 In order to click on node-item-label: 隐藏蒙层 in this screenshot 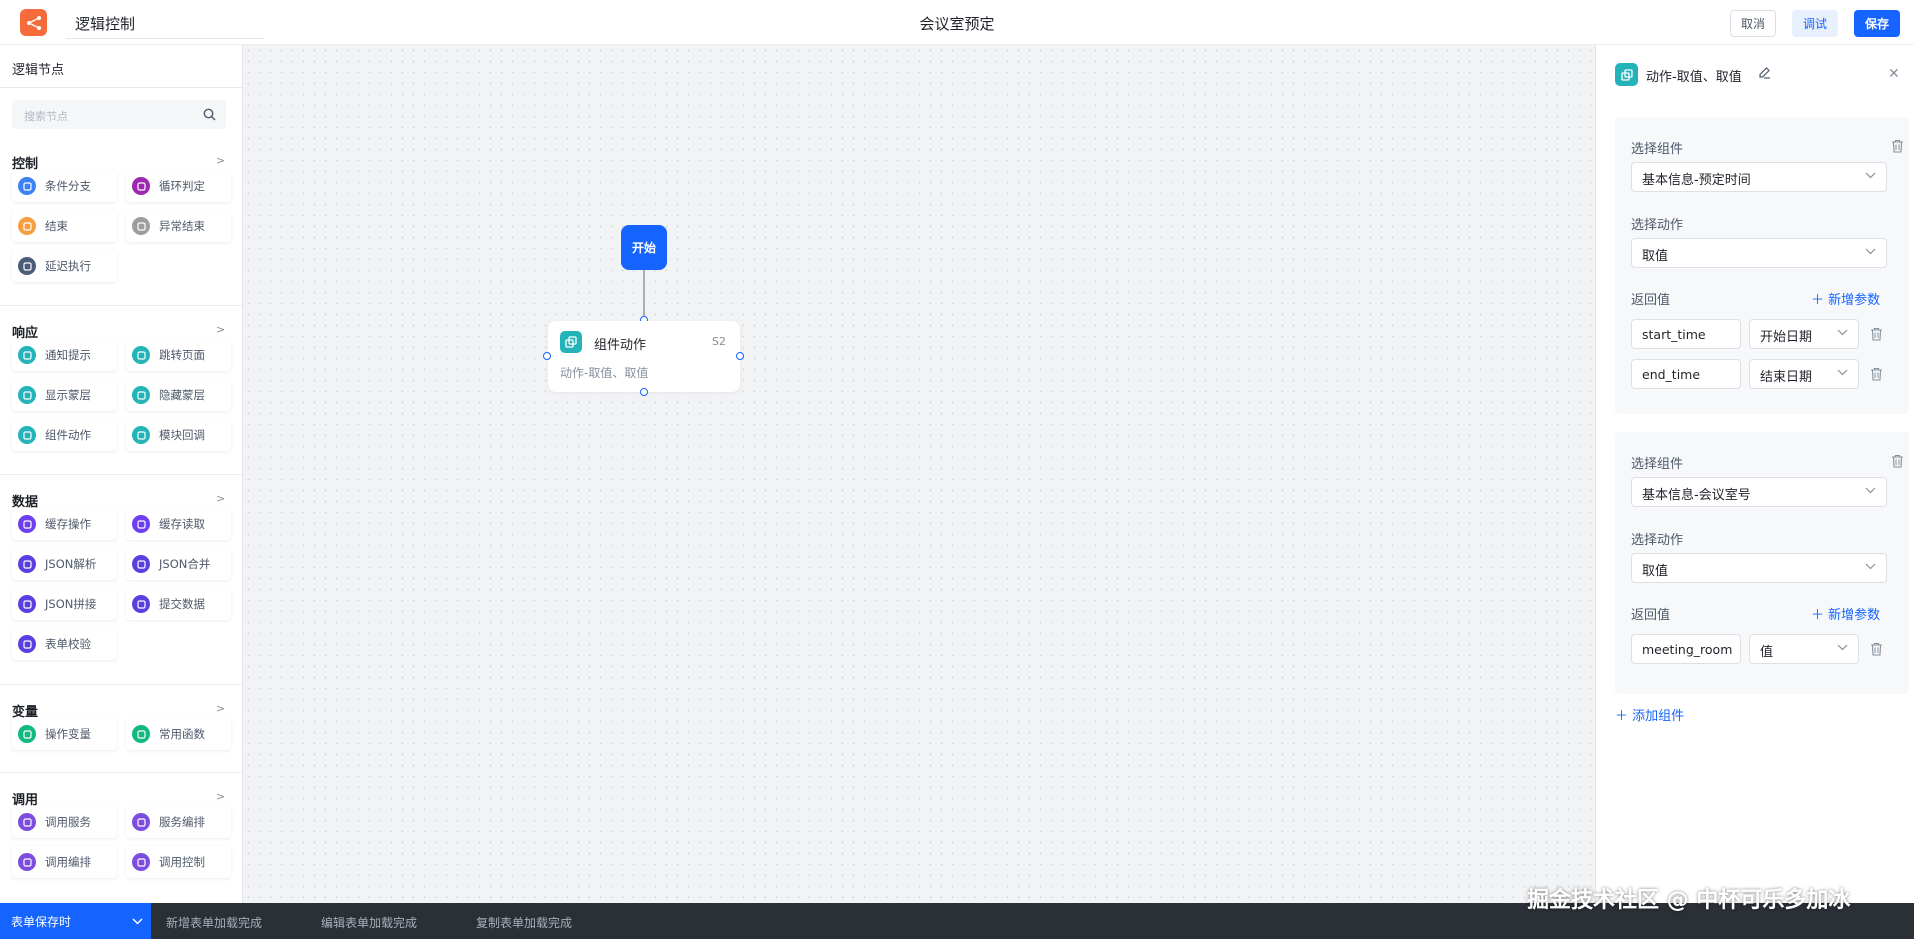, I will do `click(182, 395)`.